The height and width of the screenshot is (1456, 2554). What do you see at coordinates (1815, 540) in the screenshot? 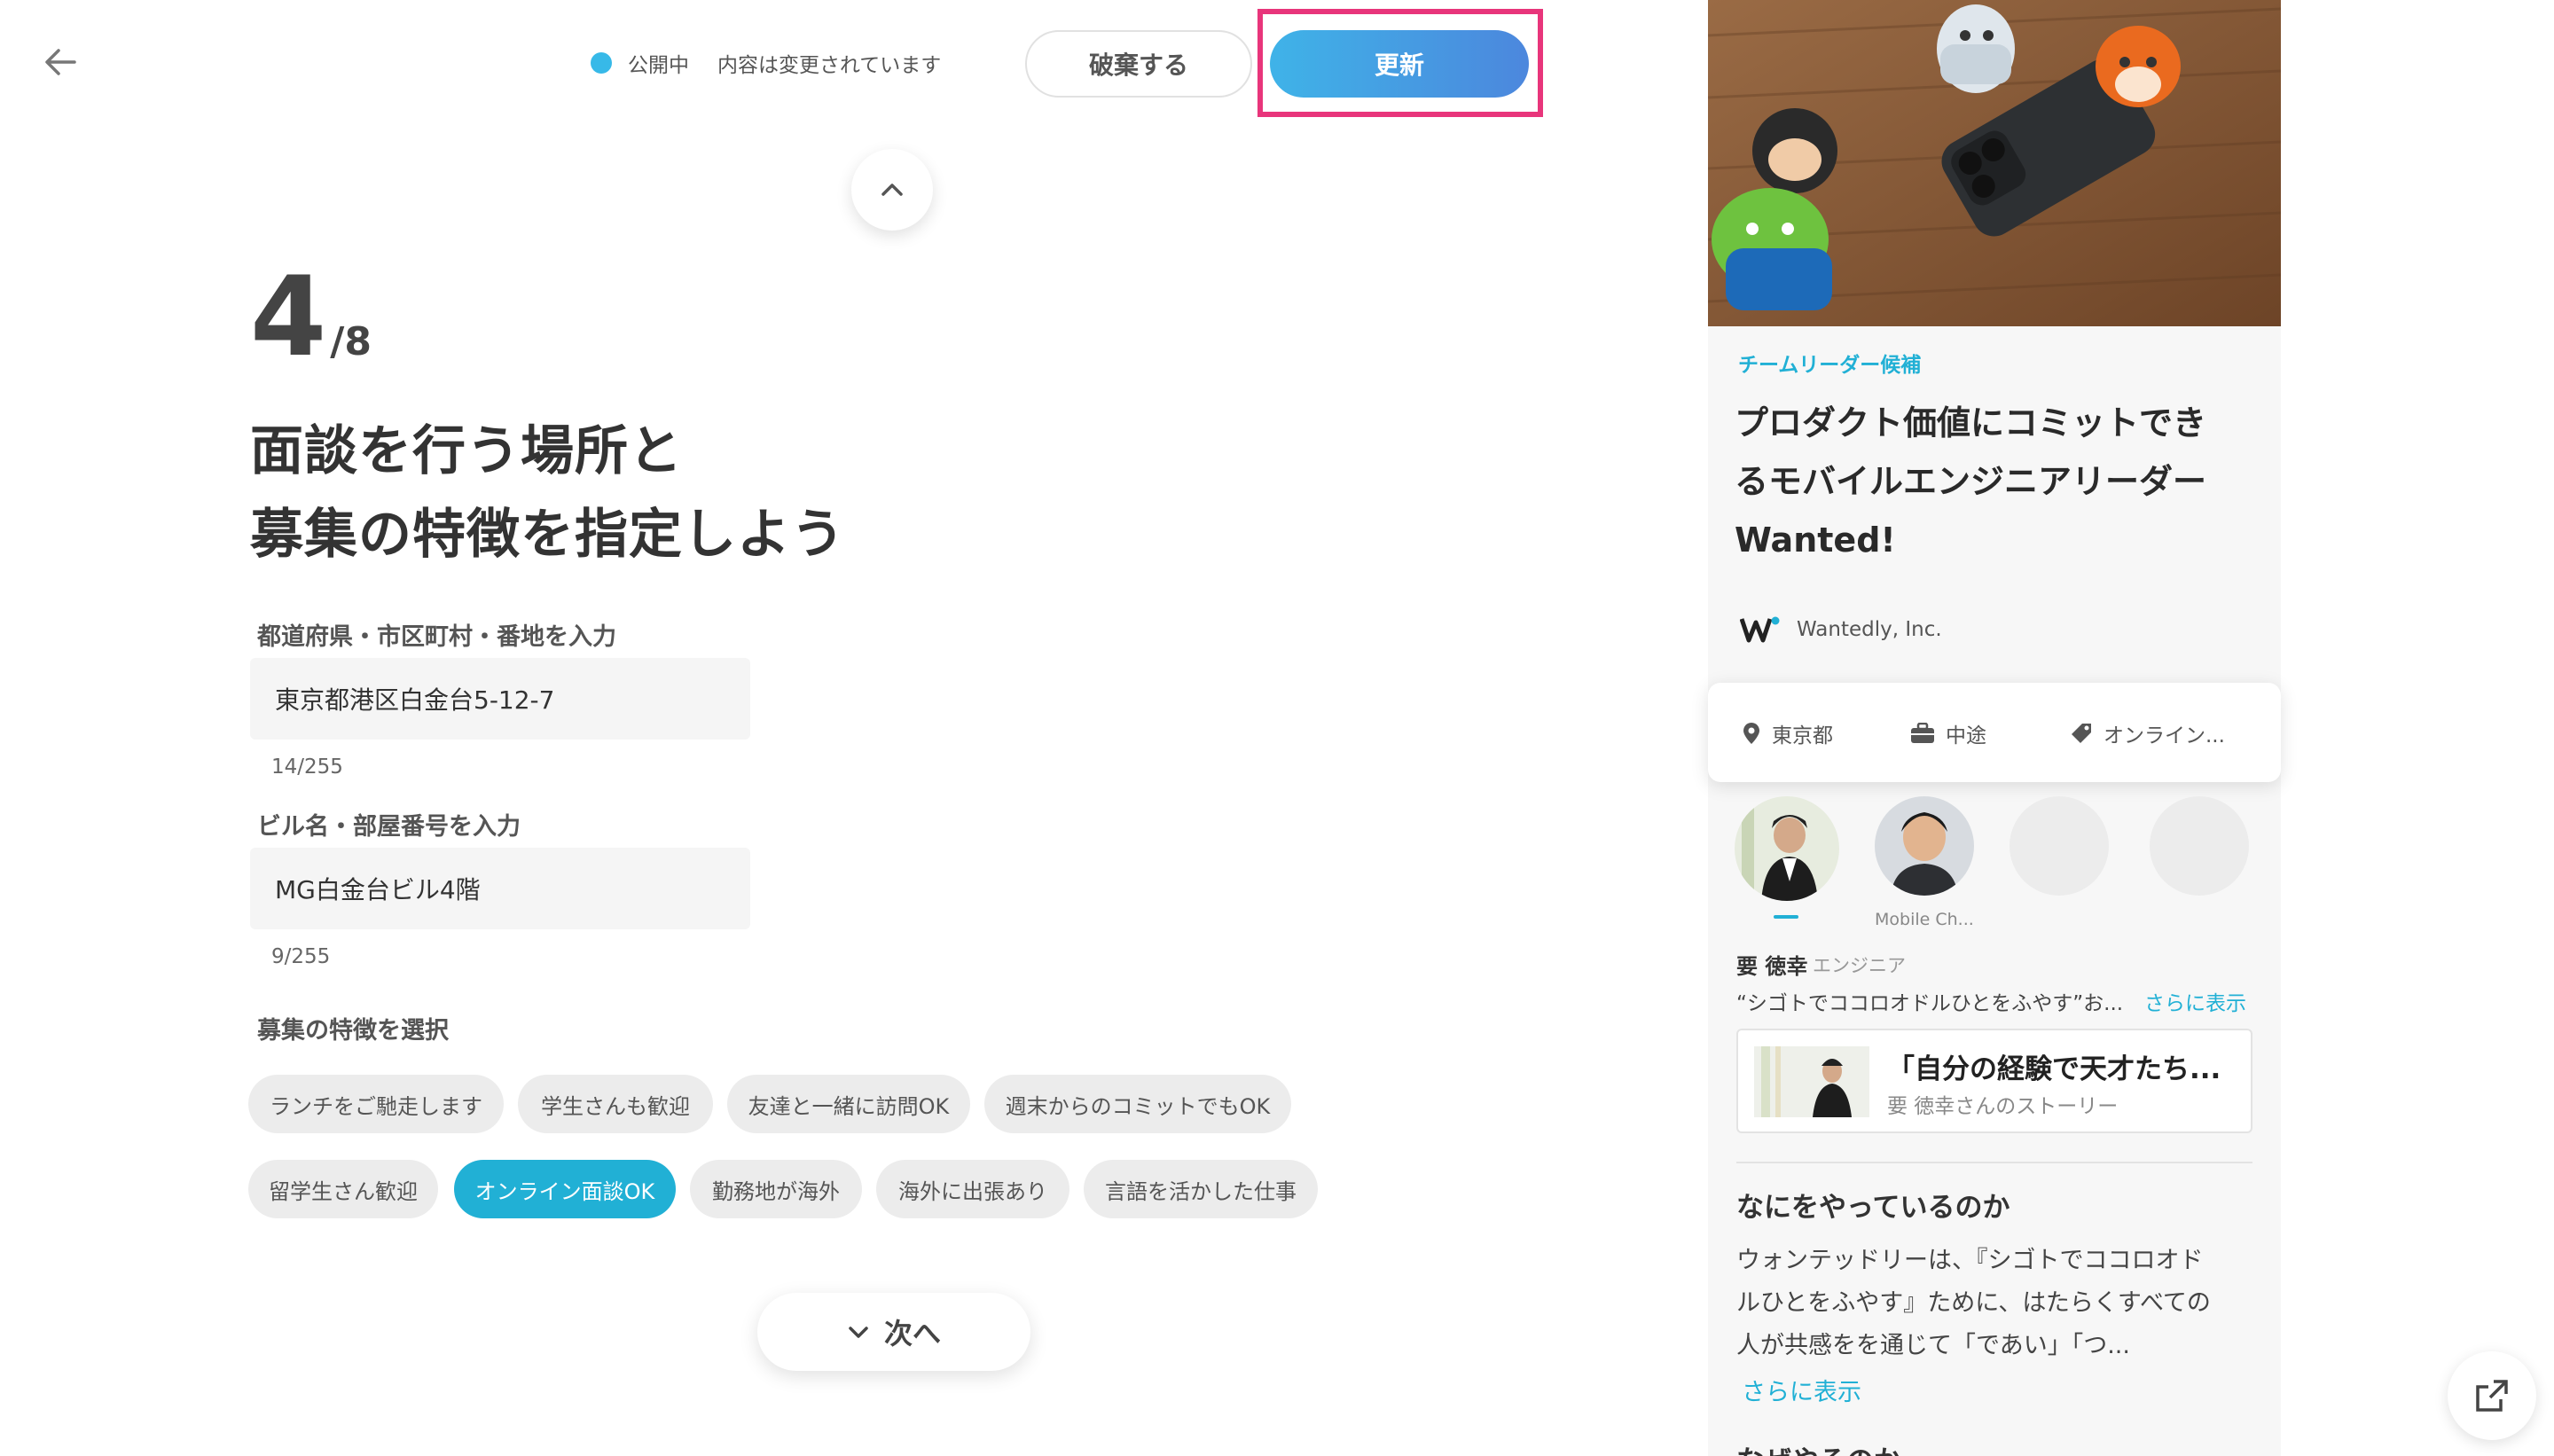
I see `job-title-line-3: Wanted!` at bounding box center [1815, 540].